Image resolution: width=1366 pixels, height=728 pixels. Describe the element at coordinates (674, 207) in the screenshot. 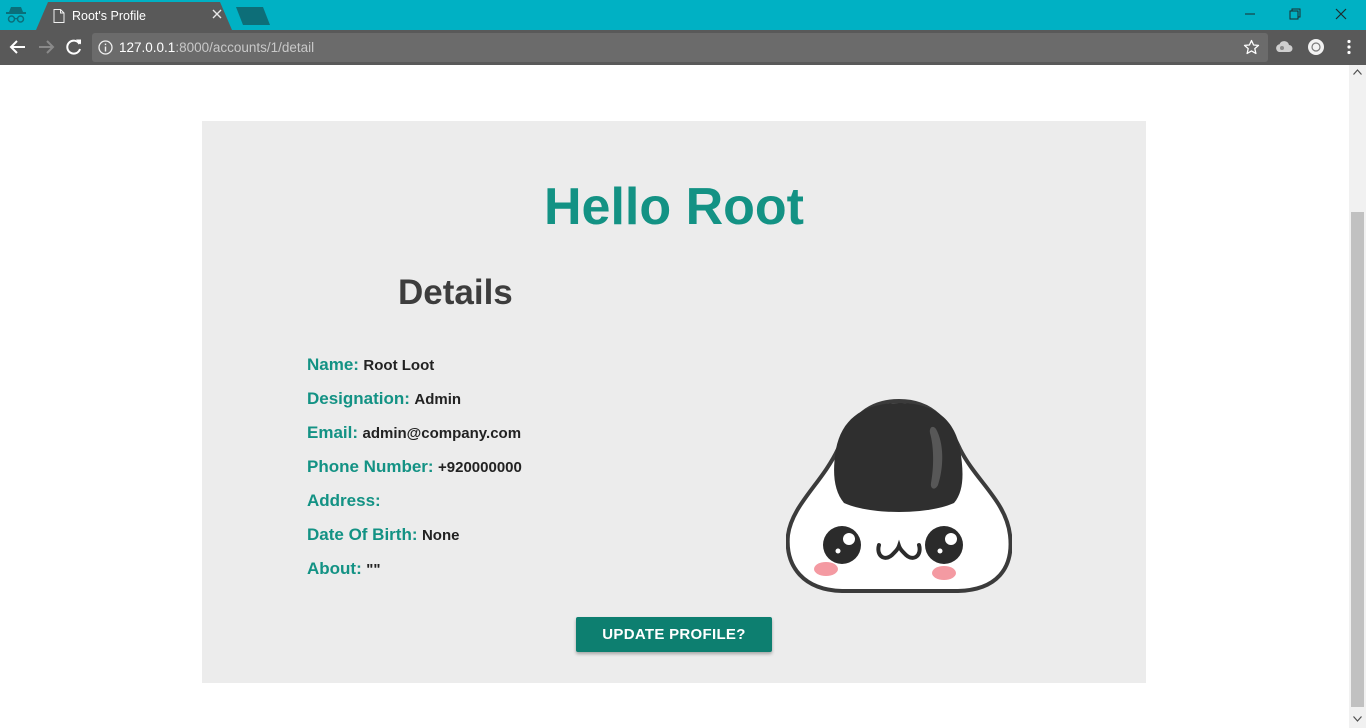

I see `greeting-heading: Hello Root` at that location.